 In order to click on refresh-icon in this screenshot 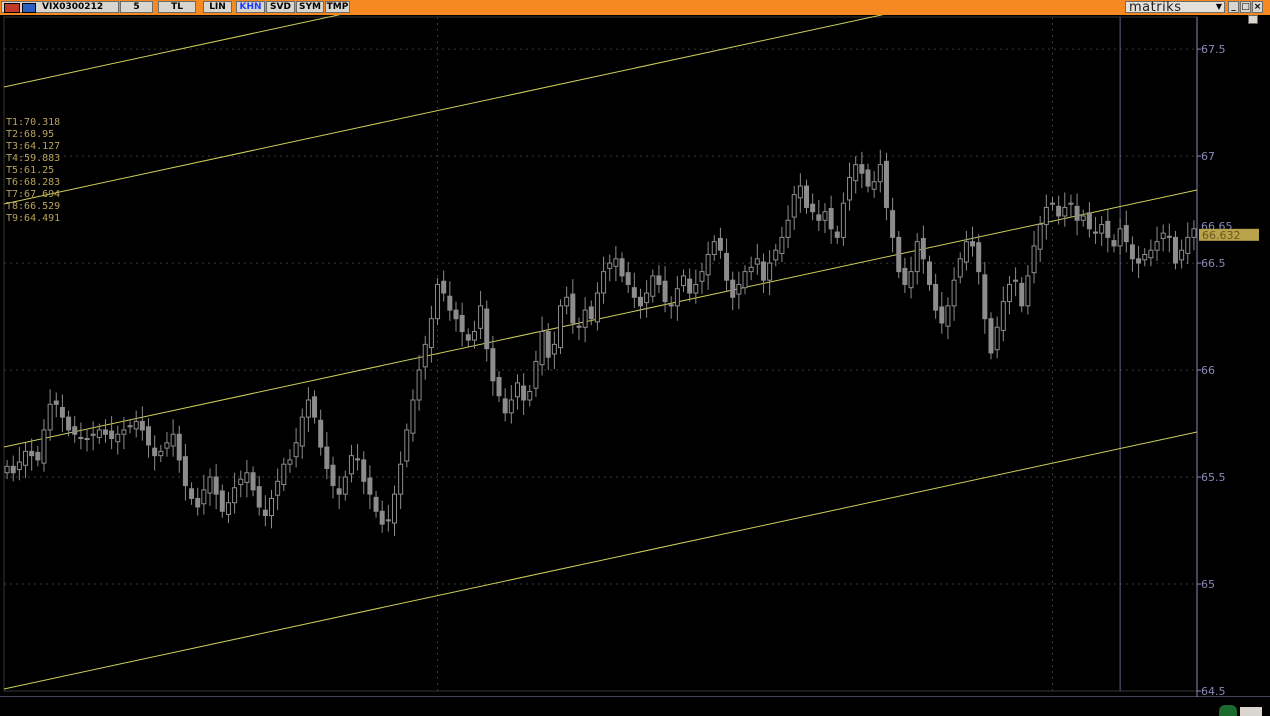, I will do `click(1228, 710)`.